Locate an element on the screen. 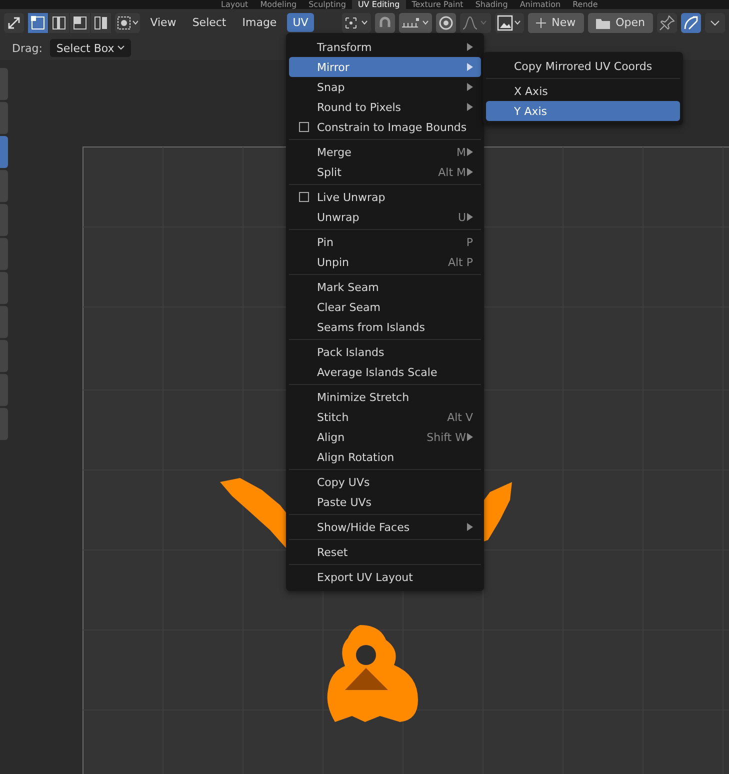 The height and width of the screenshot is (774, 729). new-button: New is located at coordinates (556, 22).